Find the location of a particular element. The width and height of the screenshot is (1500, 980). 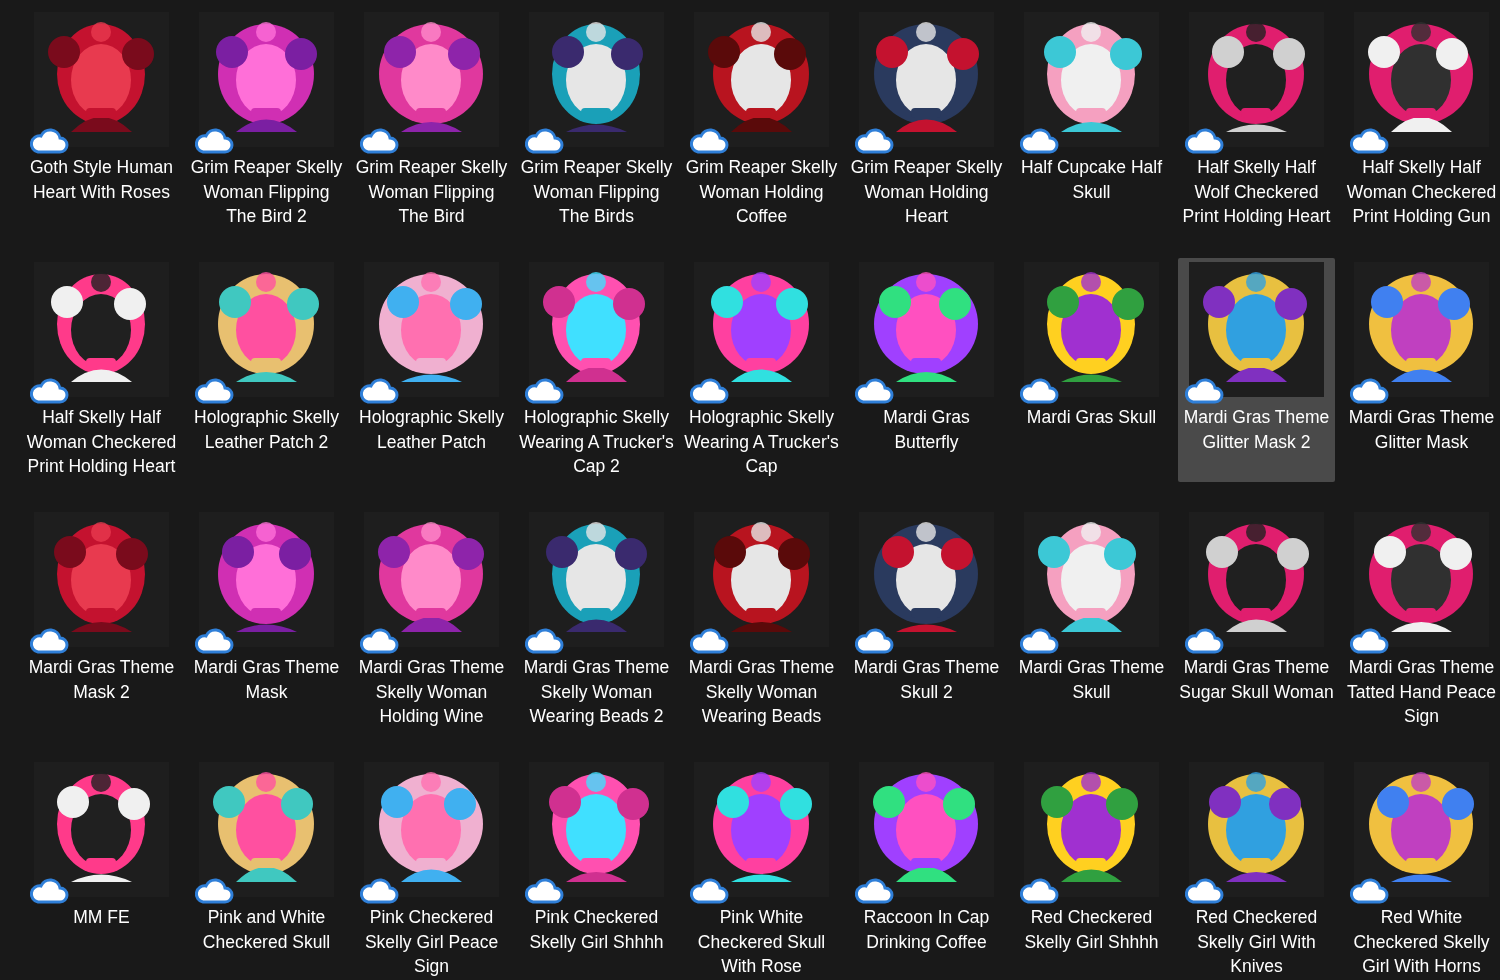

file-name: Mardi Gras Theme Glitter Mask is located at coordinates (1421, 430).